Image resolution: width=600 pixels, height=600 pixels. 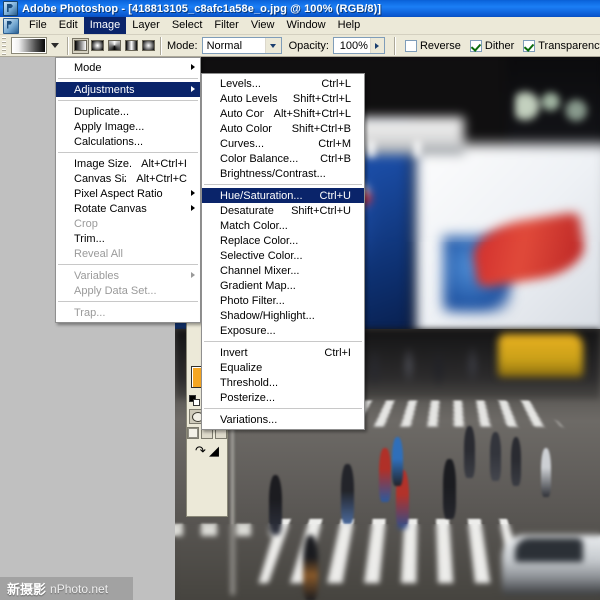 What do you see at coordinates (29, 45) in the screenshot?
I see `gradient-preset-swatch` at bounding box center [29, 45].